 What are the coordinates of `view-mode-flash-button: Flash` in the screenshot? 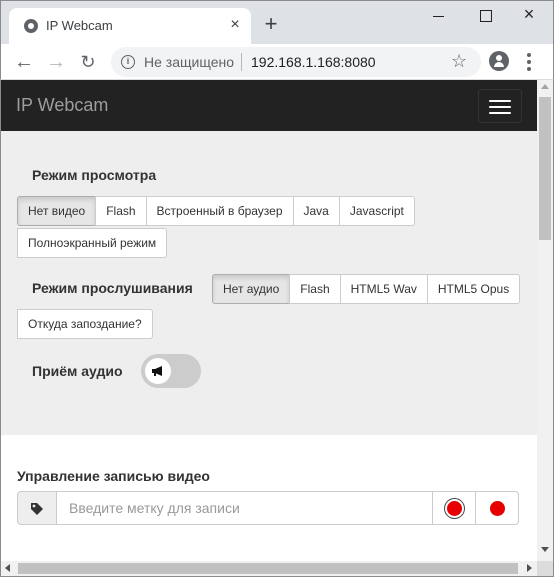 It's located at (121, 211).